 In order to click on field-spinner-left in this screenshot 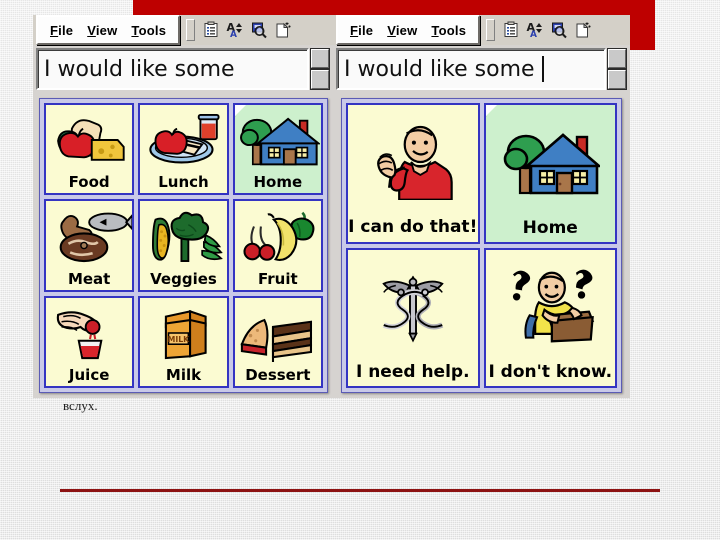, I will do `click(320, 69)`.